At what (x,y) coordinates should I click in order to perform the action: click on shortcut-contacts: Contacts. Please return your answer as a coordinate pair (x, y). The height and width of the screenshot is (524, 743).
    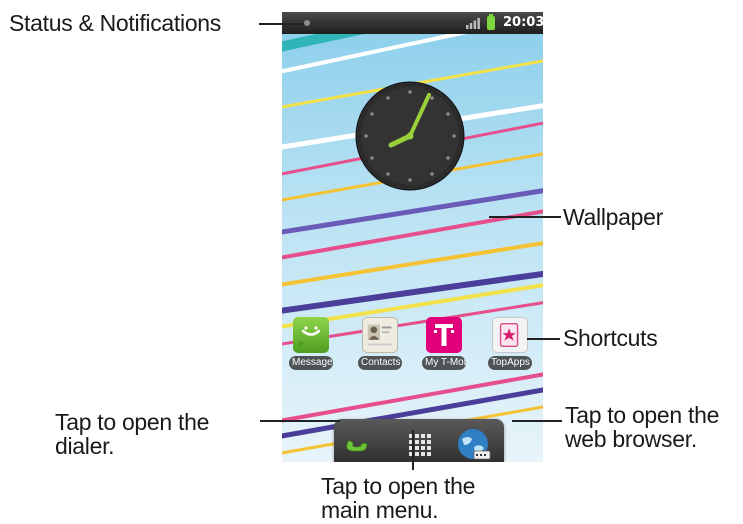
    Looking at the image, I should click on (380, 343).